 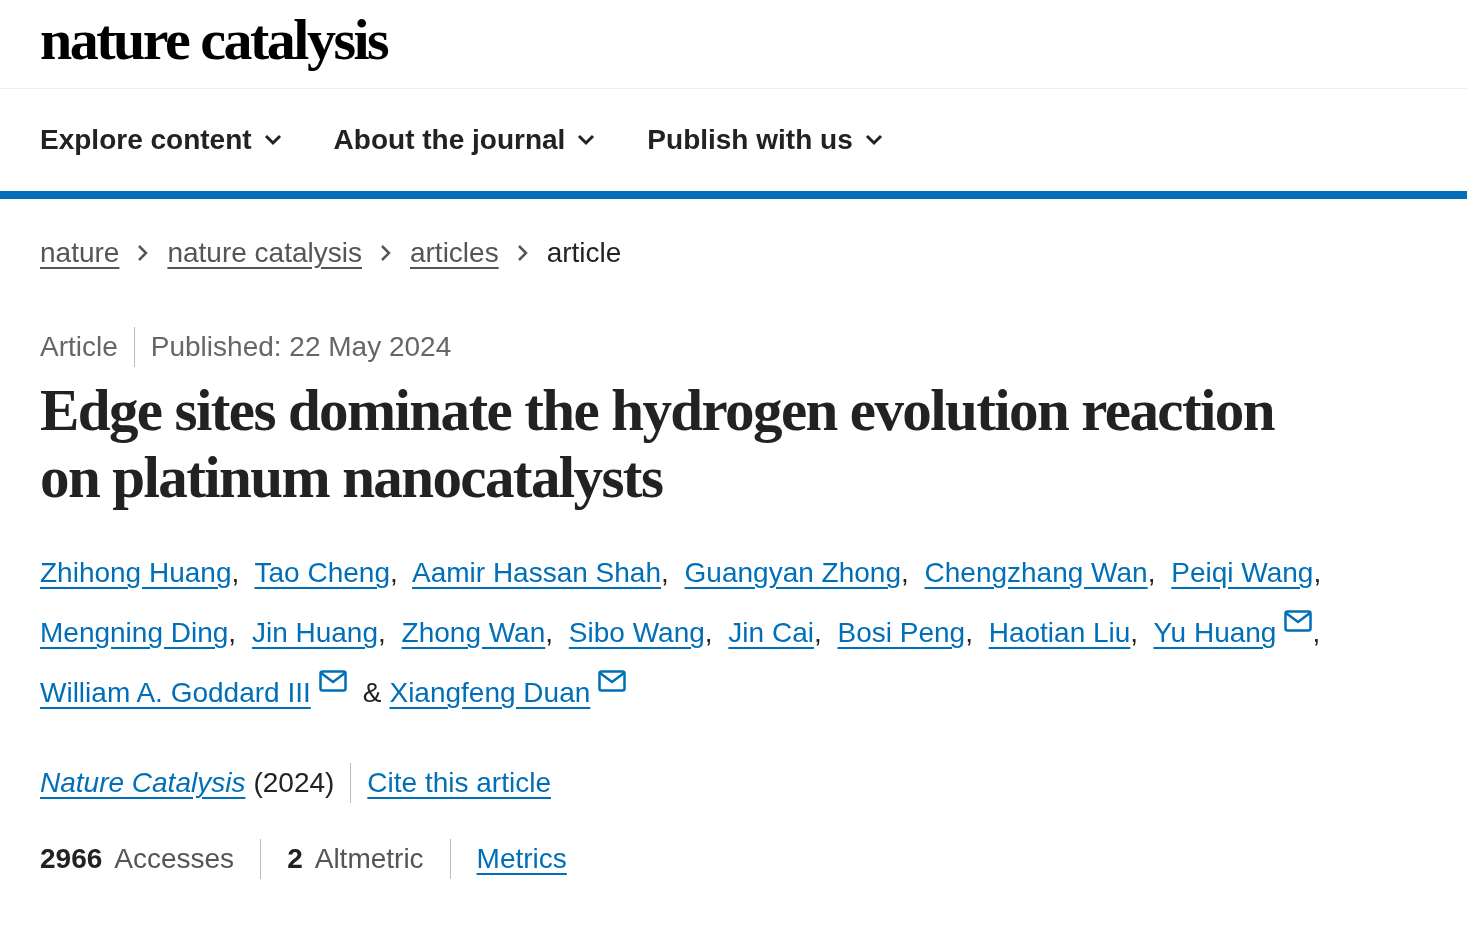 What do you see at coordinates (302, 783) in the screenshot?
I see `publication-year: (2024)` at bounding box center [302, 783].